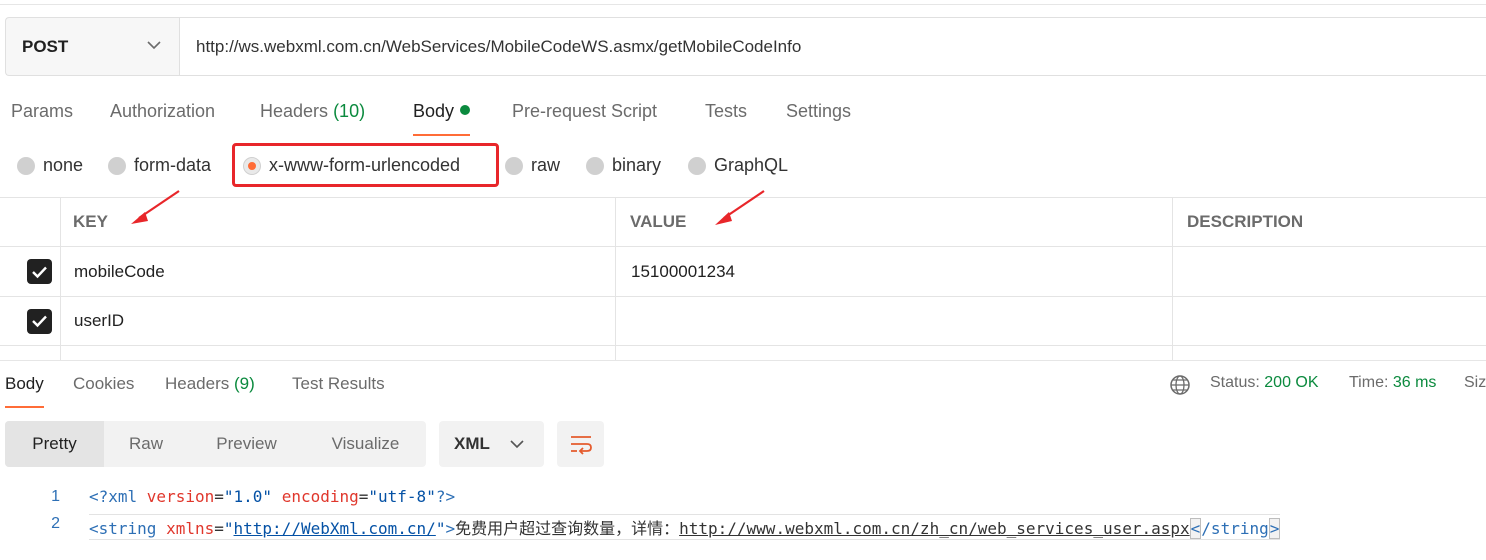 This screenshot has height=560, width=1486. What do you see at coordinates (402, 496) in the screenshot?
I see `token: "utf-8"` at bounding box center [402, 496].